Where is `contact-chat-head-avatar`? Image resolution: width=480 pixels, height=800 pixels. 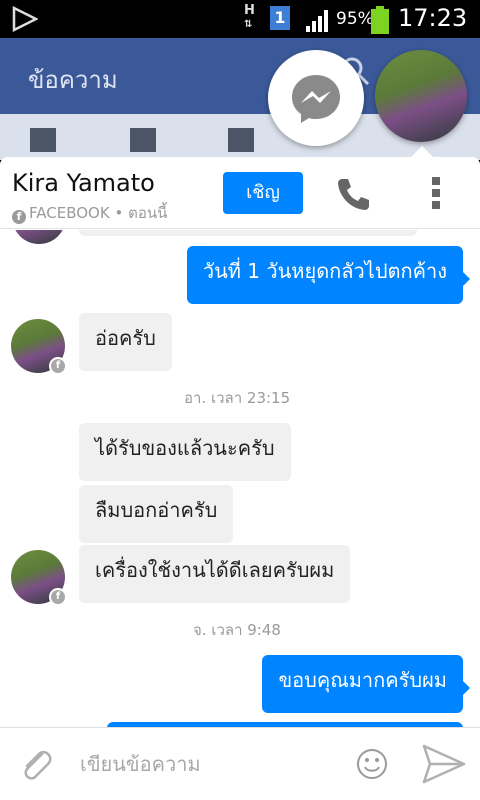
contact-chat-head-avatar is located at coordinates (421, 96).